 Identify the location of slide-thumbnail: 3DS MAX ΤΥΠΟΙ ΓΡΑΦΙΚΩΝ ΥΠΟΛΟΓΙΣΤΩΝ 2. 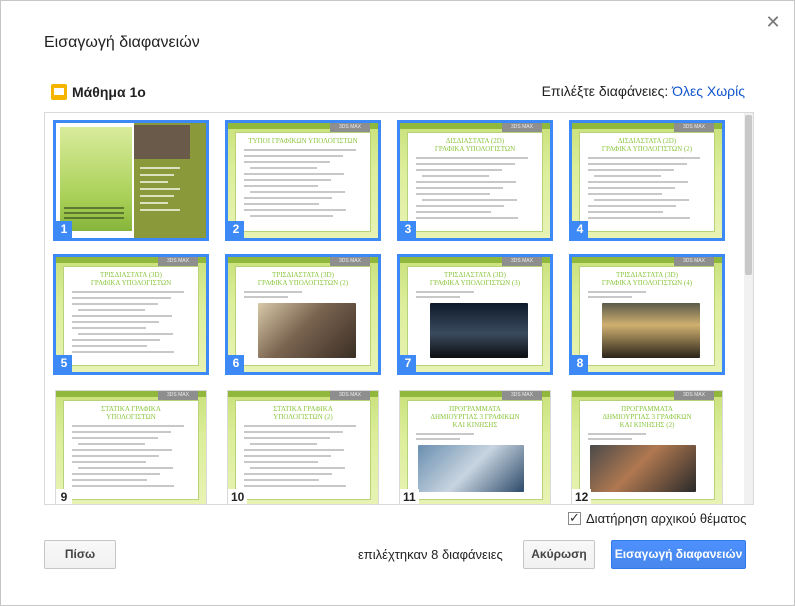
(303, 180).